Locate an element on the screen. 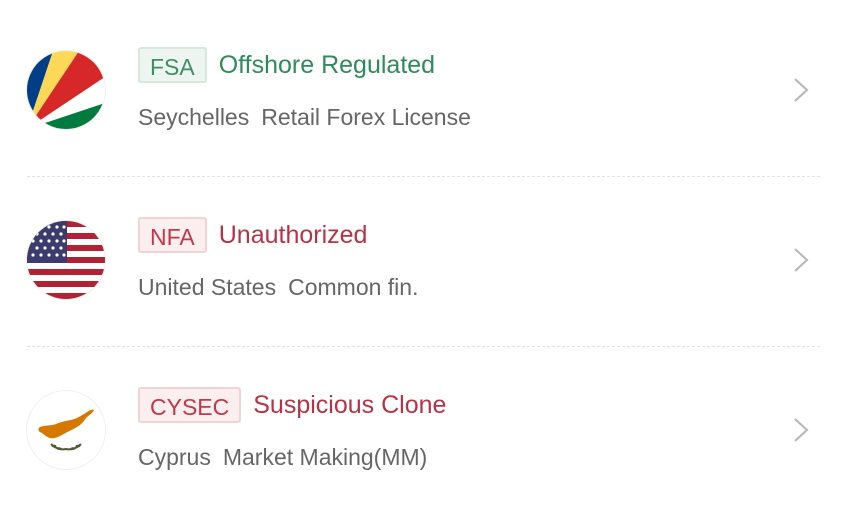  united-states-flag-icon is located at coordinates (66, 260).